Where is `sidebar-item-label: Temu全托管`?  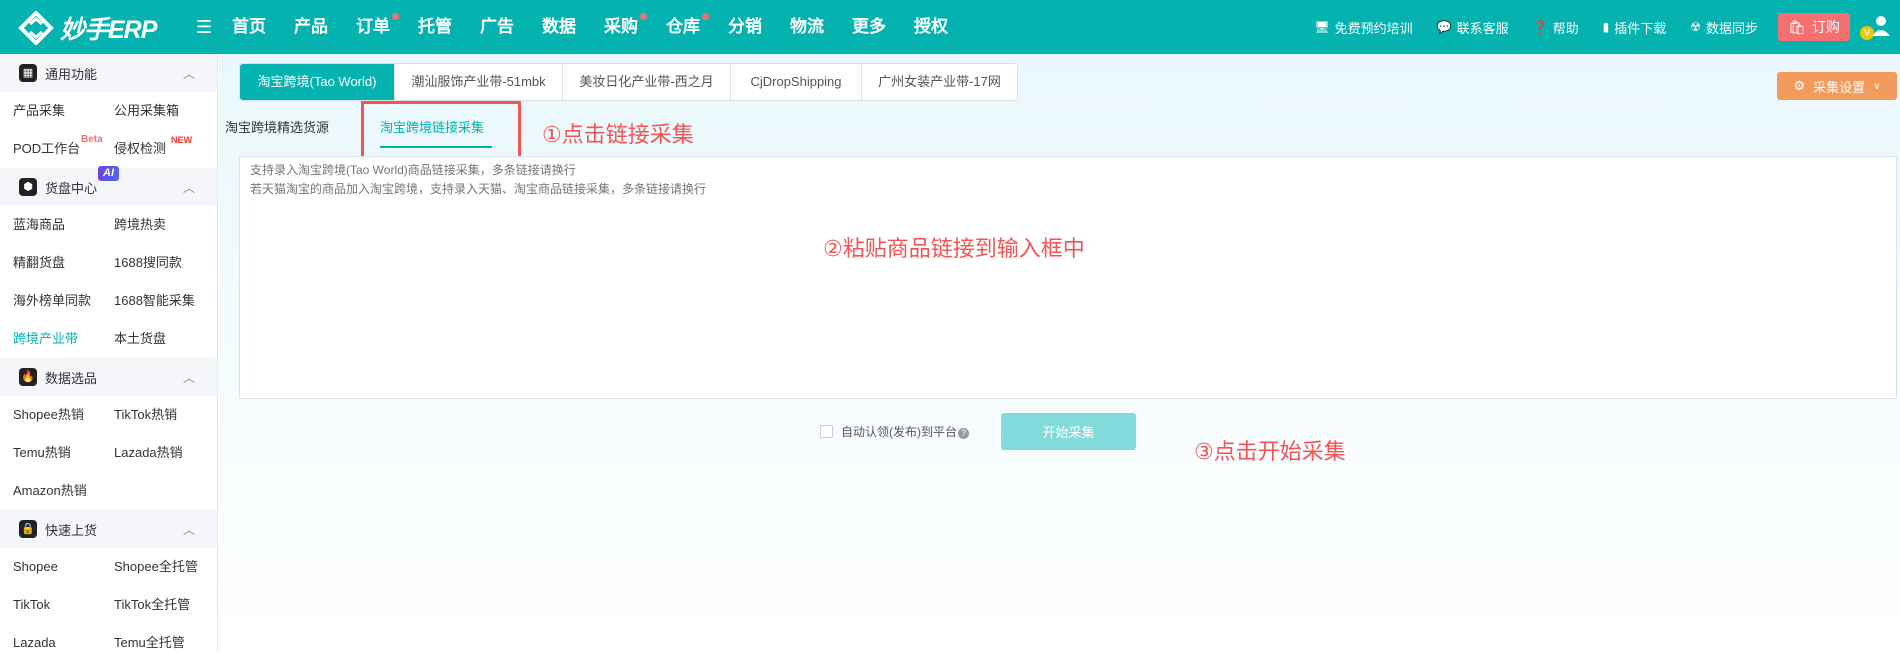
sidebar-item-label: Temu全托管 is located at coordinates (149, 642).